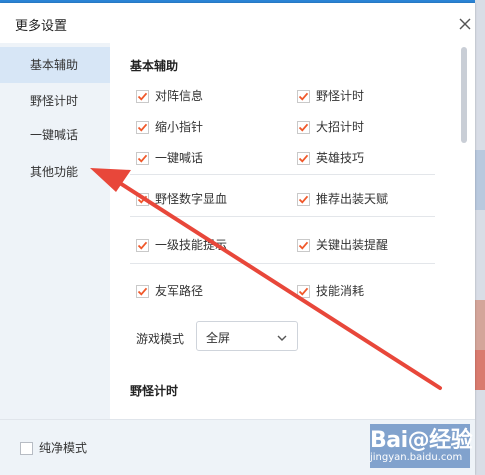 Image resolution: width=485 pixels, height=475 pixels. I want to click on checkbox-option: 技能消耗, so click(330, 291).